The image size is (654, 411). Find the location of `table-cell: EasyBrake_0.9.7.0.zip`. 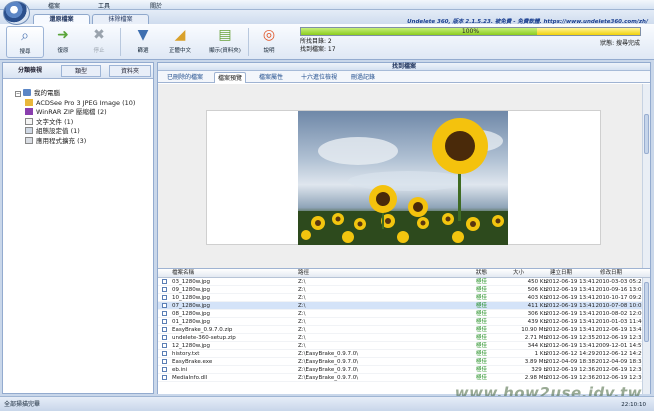

table-cell: EasyBrake_0.9.7.0.zip is located at coordinates (202, 330).